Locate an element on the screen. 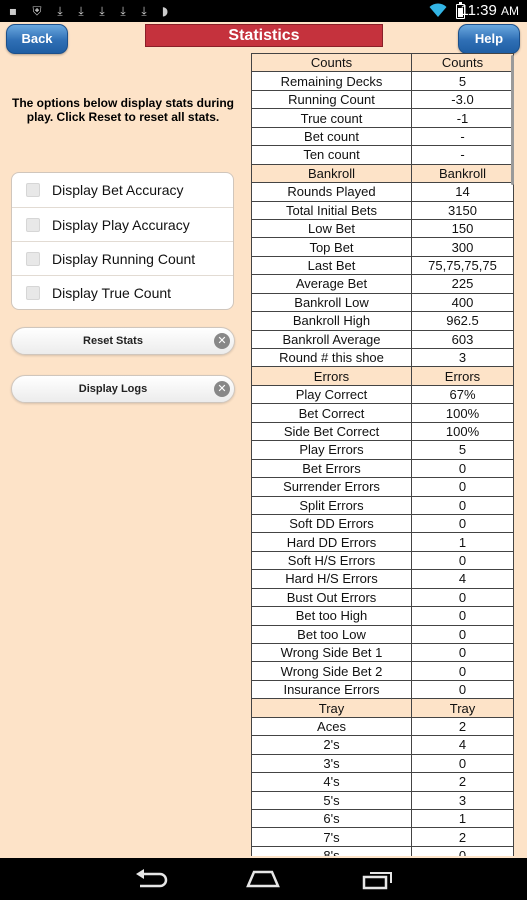  table-row: Bankroll Average 603 is located at coordinates (382, 339).